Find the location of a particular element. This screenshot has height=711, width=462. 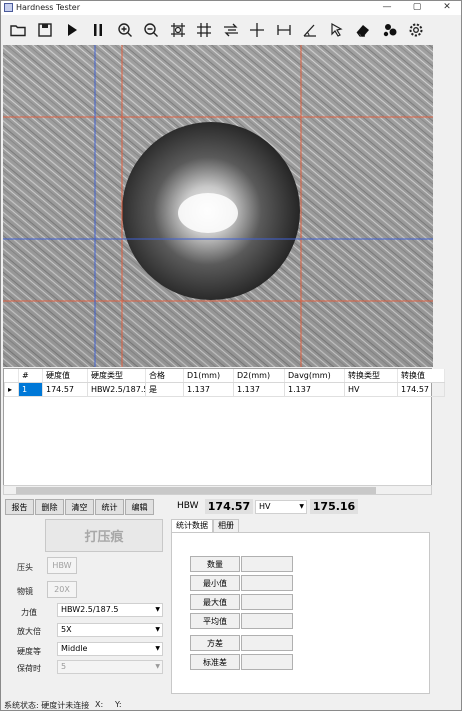

viewer-scrollbar is located at coordinates (439, 206).